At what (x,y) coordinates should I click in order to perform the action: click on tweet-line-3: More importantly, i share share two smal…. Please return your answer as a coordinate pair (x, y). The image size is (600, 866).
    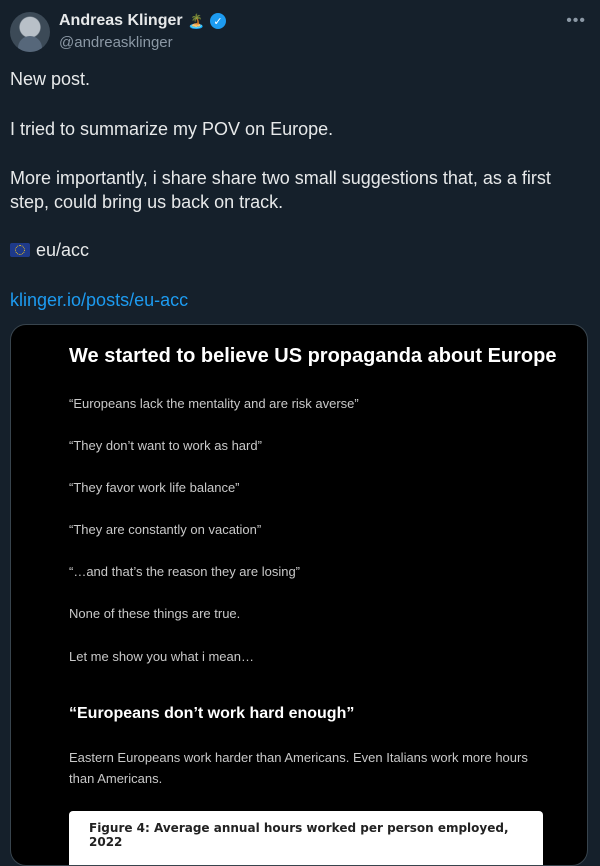
    Looking at the image, I should click on (280, 190).